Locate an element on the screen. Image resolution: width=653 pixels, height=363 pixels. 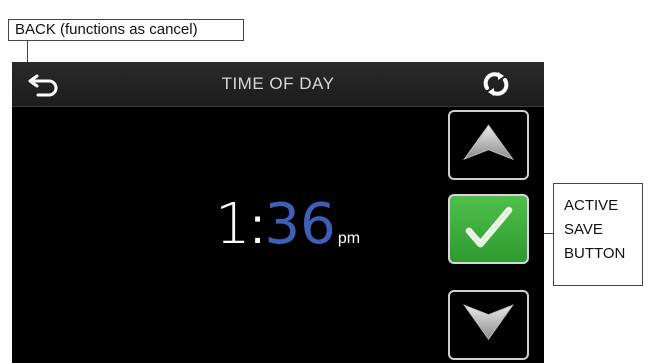
decrement-button is located at coordinates (488, 325).